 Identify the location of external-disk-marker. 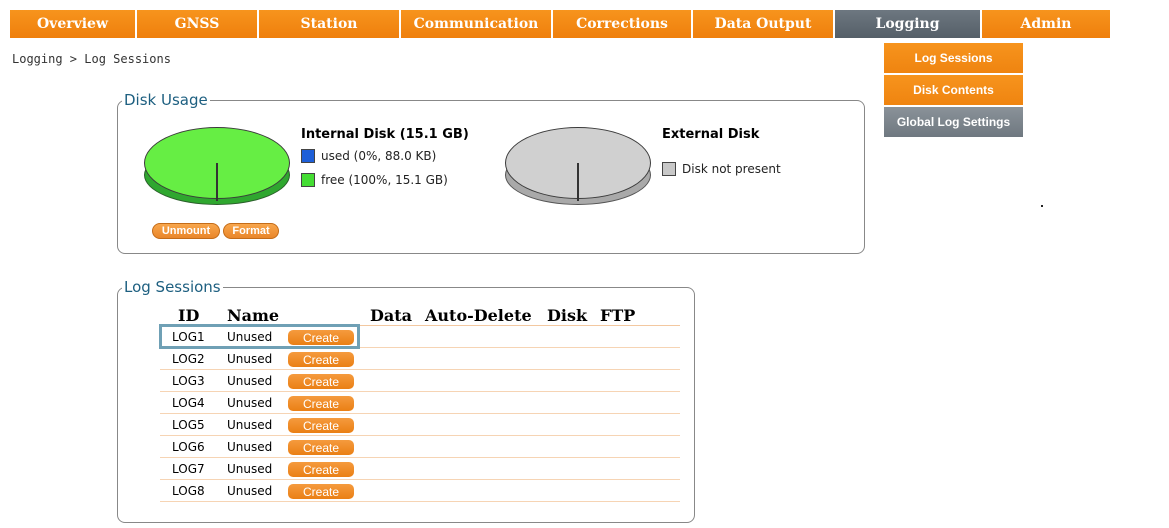
(578, 182).